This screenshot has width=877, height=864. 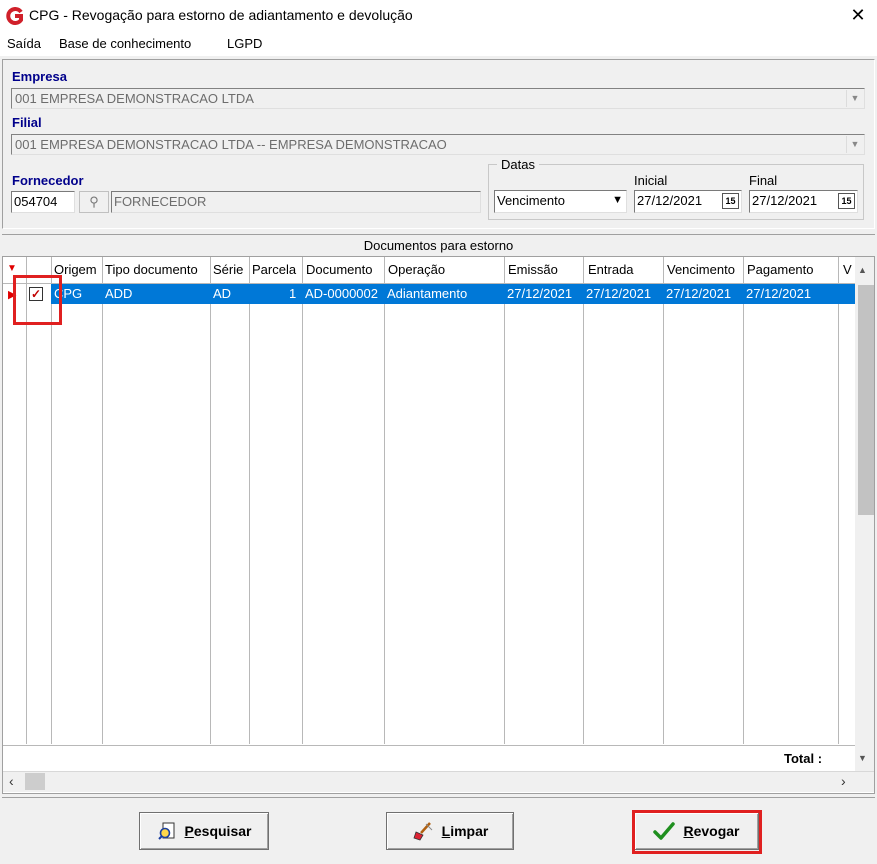 What do you see at coordinates (341, 293) in the screenshot?
I see `cell-documento: AD-0000002` at bounding box center [341, 293].